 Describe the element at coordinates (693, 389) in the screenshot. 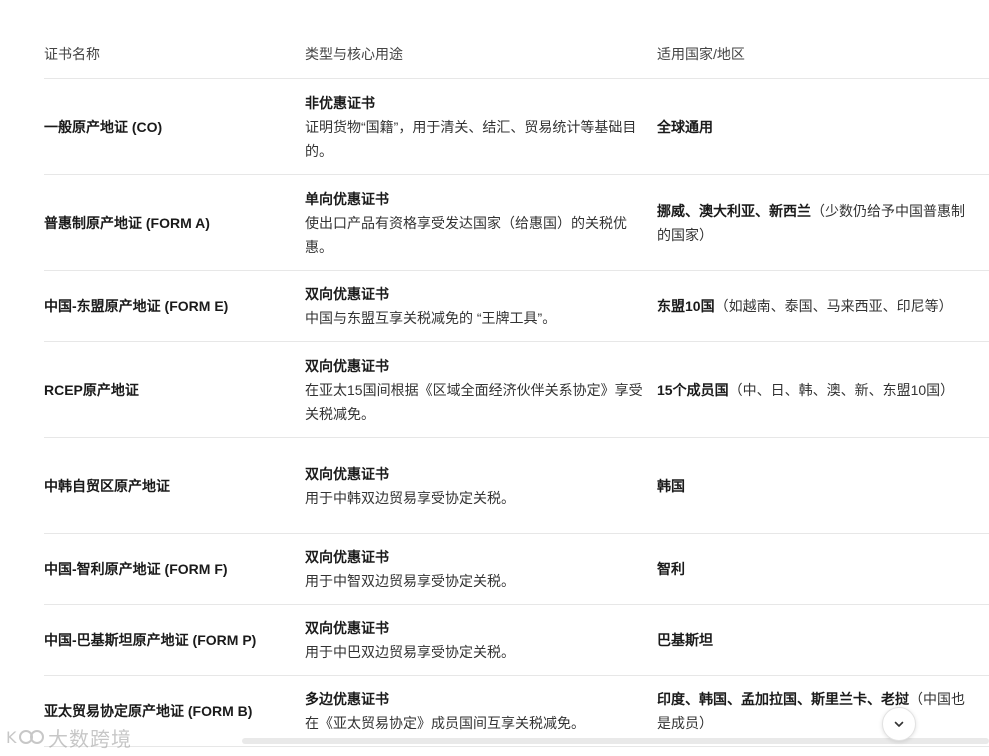

I see `countries-main: 15个成员国` at that location.